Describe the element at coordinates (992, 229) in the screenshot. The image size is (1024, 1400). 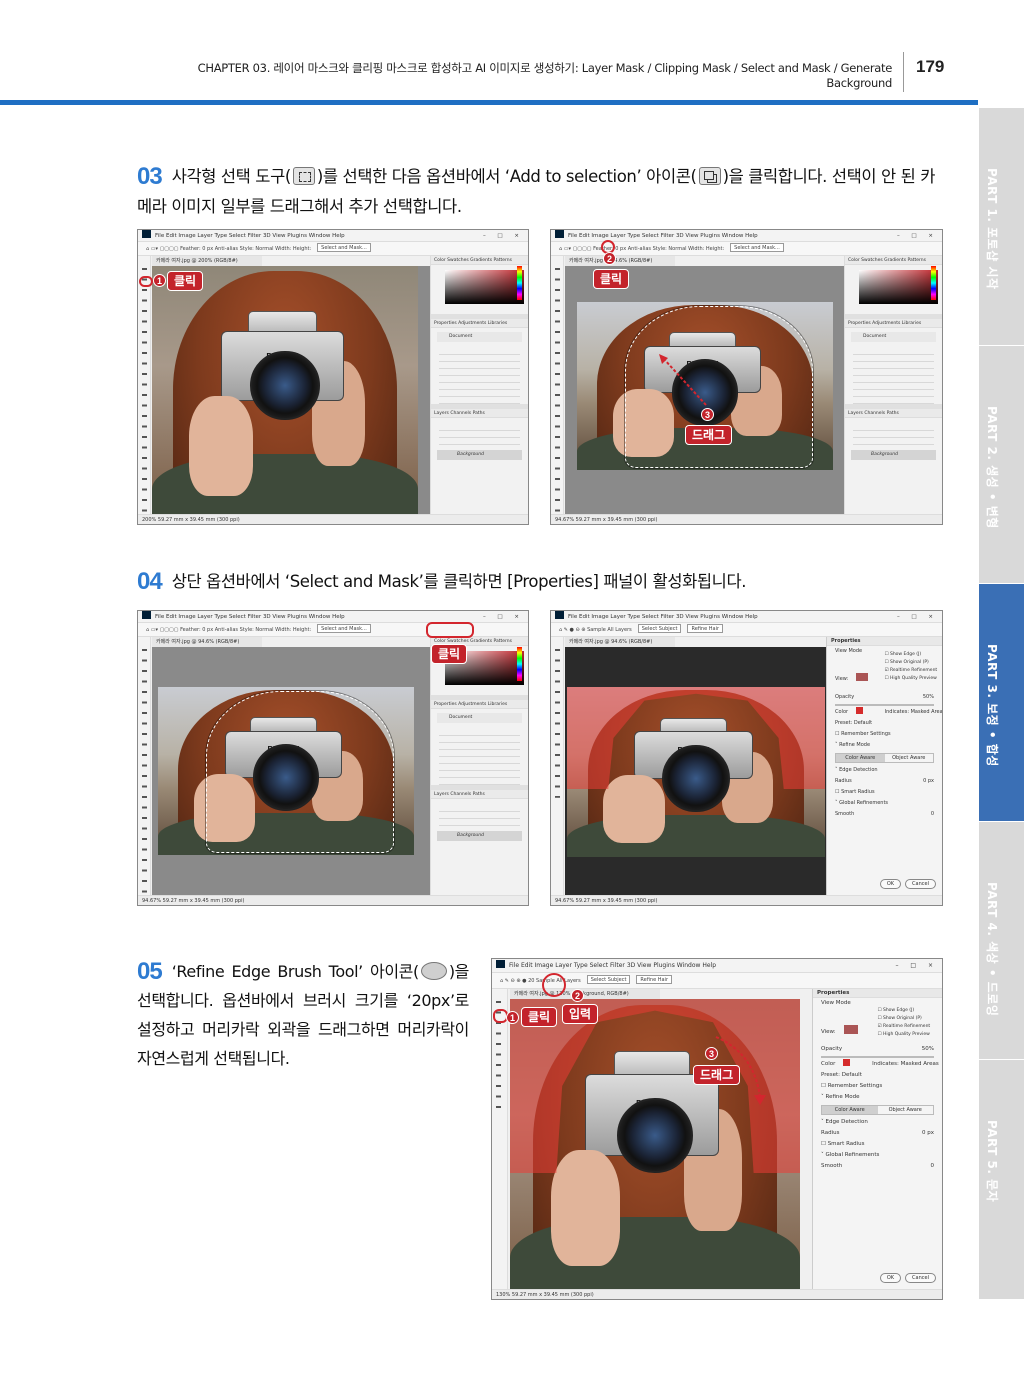
I see `side-tab-label: PART 1. 포토샵 시작` at that location.